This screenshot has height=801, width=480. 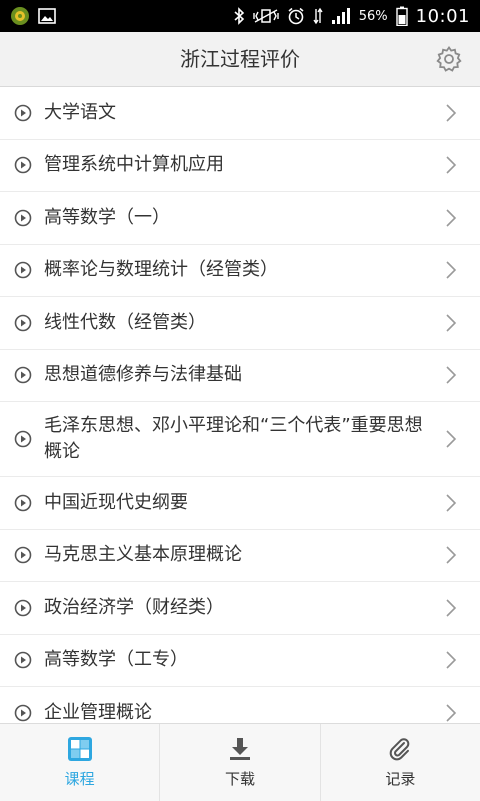 I want to click on app-header: 浙江过程评价, so click(x=240, y=59).